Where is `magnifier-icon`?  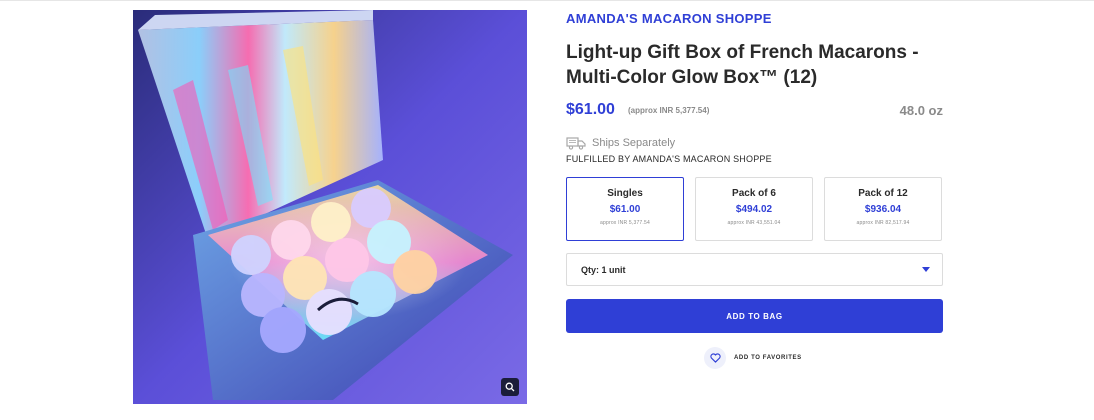
magnifier-icon is located at coordinates (510, 387).